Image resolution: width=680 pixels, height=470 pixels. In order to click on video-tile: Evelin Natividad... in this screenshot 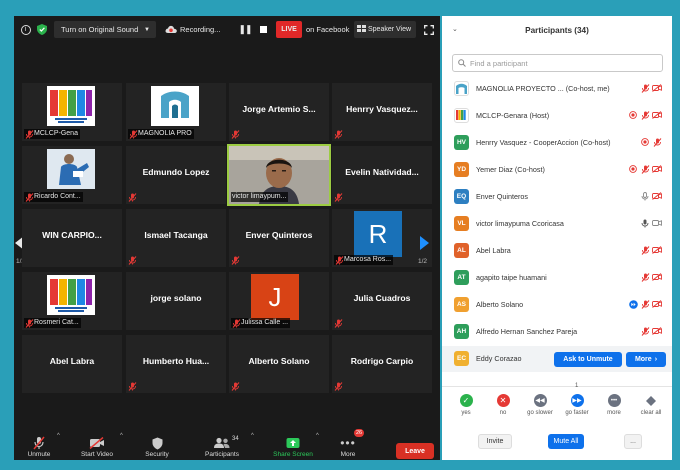, I will do `click(382, 175)`.